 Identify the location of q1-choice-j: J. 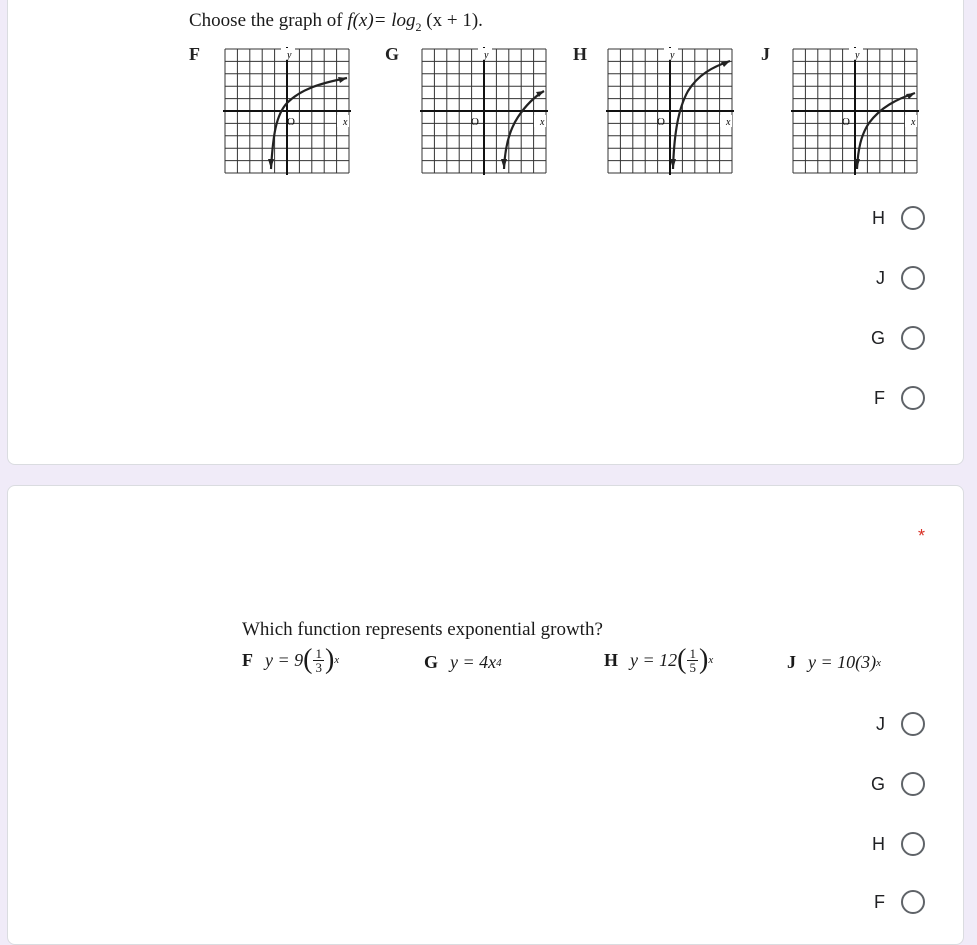
(898, 278).